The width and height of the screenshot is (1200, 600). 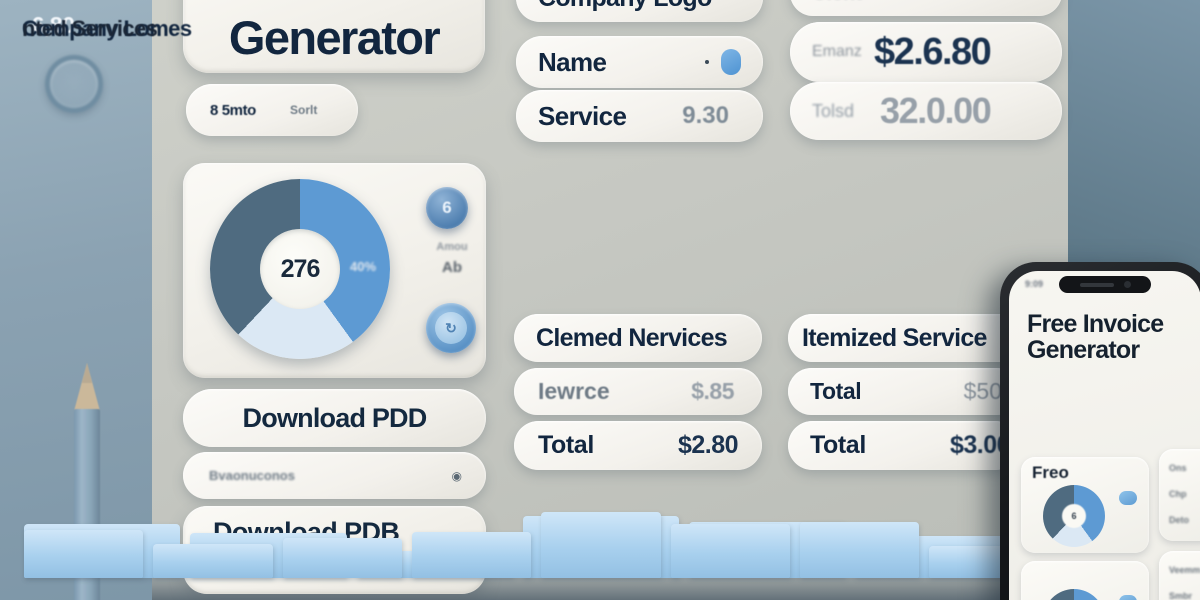 I want to click on field-client-label: Clent, so click(x=837, y=2).